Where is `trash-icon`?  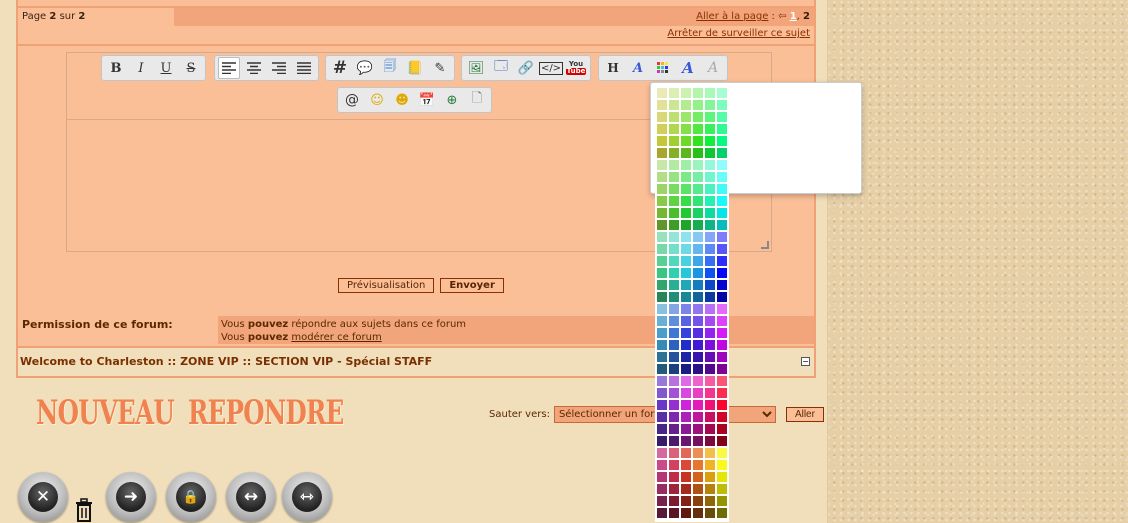 trash-icon is located at coordinates (84, 510).